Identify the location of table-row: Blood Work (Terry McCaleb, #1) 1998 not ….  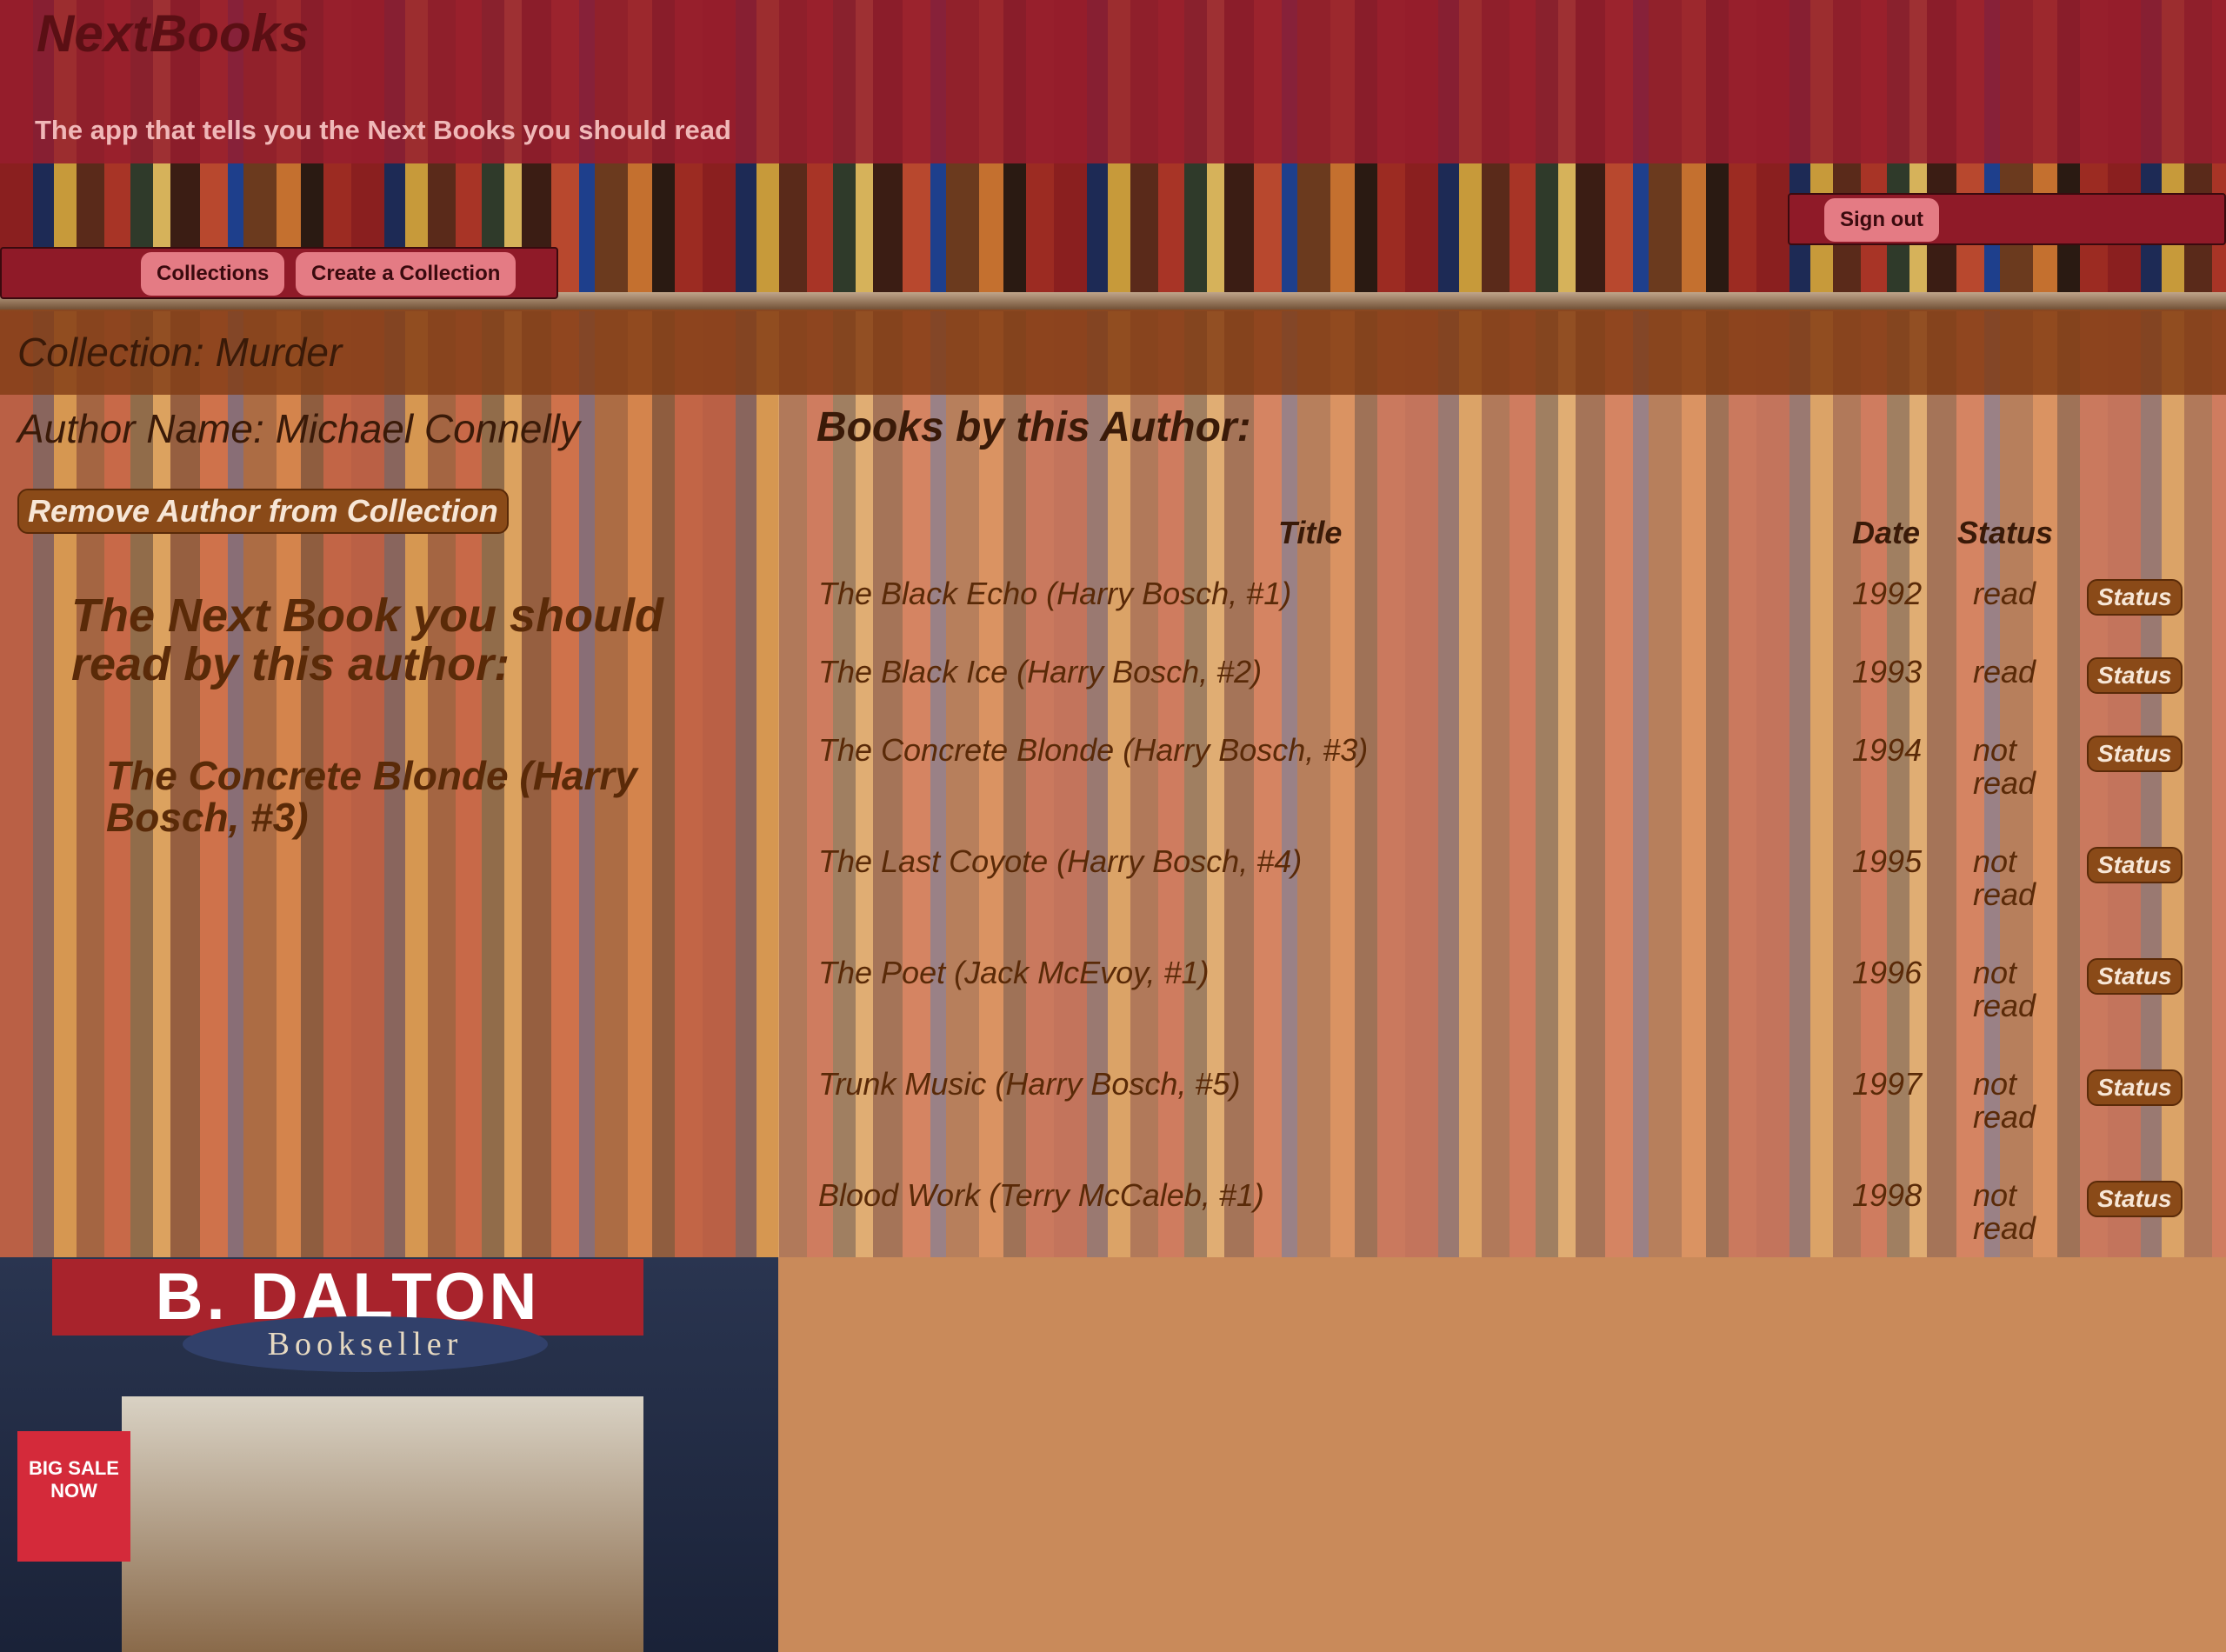
(1502, 1227).